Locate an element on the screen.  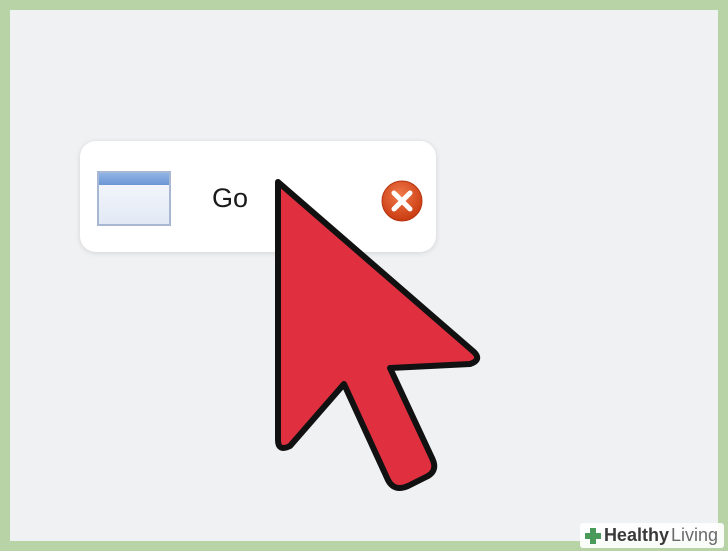
plus-icon is located at coordinates (592, 535).